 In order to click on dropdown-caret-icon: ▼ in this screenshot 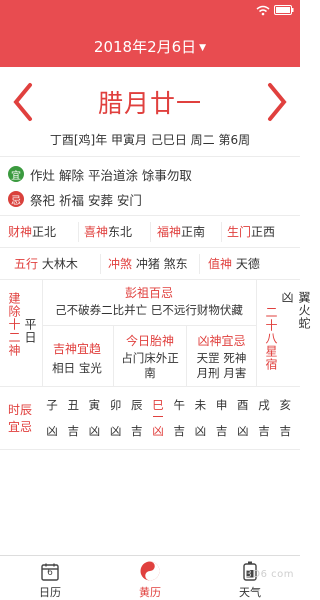, I will do `click(203, 48)`.